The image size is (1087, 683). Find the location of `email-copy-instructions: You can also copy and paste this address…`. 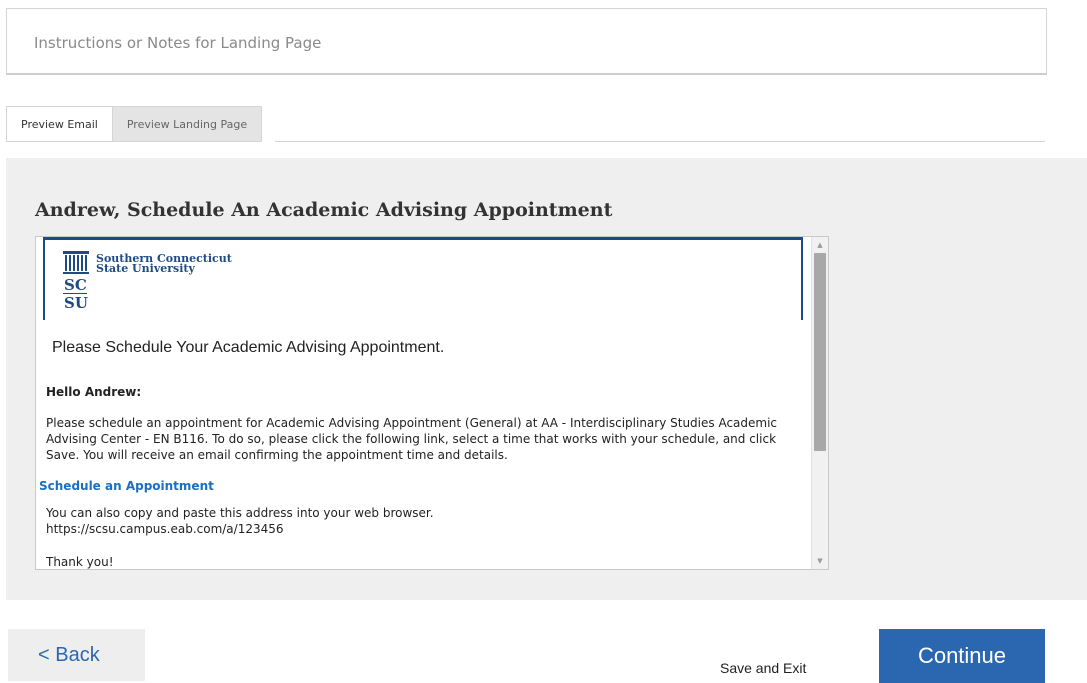

email-copy-instructions: You can also copy and paste this address… is located at coordinates (240, 521).